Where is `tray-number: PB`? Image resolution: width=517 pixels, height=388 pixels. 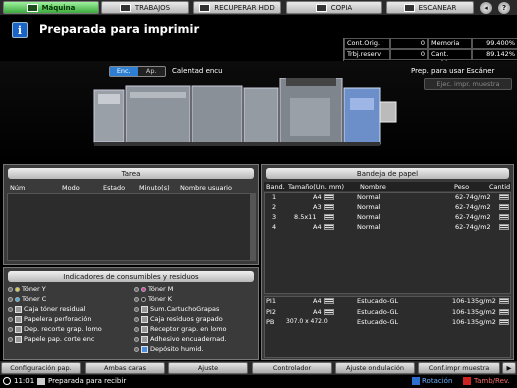
tray-number: PB is located at coordinates (270, 322).